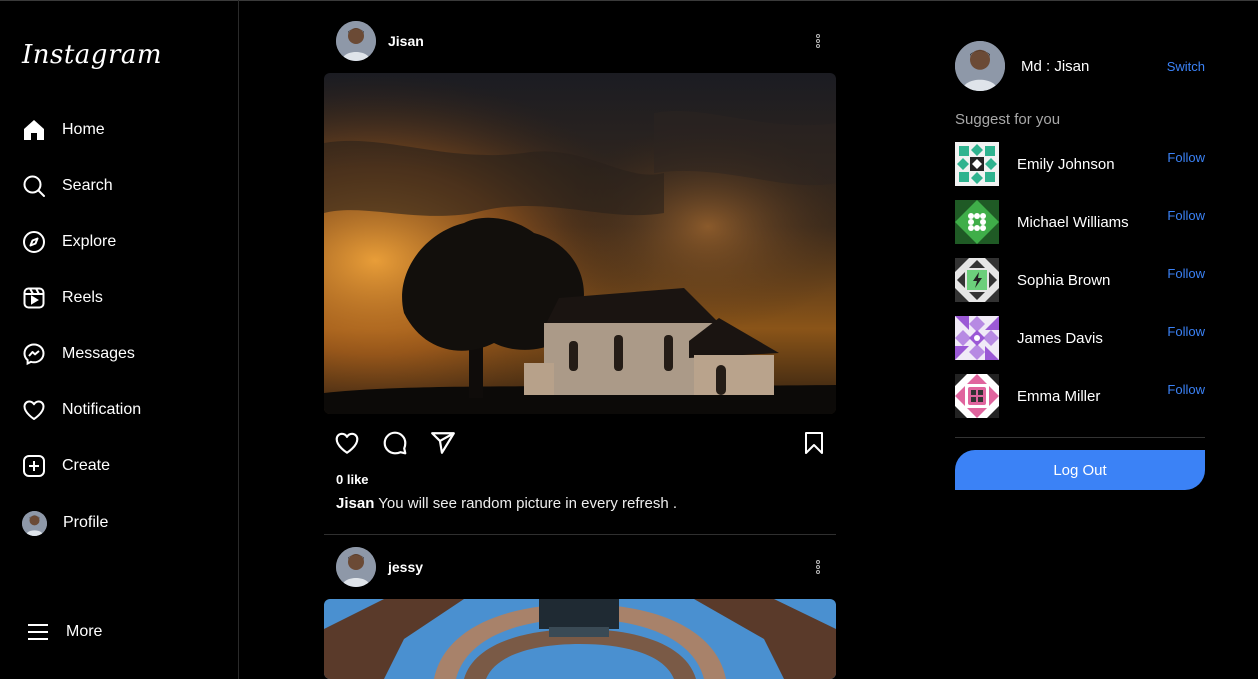  I want to click on suggestion-item: Emma Miller Follow, so click(1080, 396).